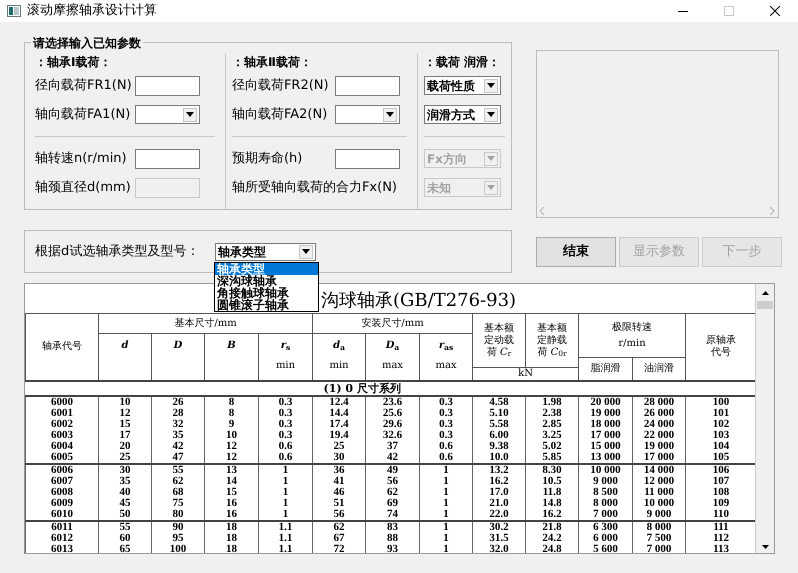  Describe the element at coordinates (576, 252) in the screenshot. I see `action-button: 结束` at that location.